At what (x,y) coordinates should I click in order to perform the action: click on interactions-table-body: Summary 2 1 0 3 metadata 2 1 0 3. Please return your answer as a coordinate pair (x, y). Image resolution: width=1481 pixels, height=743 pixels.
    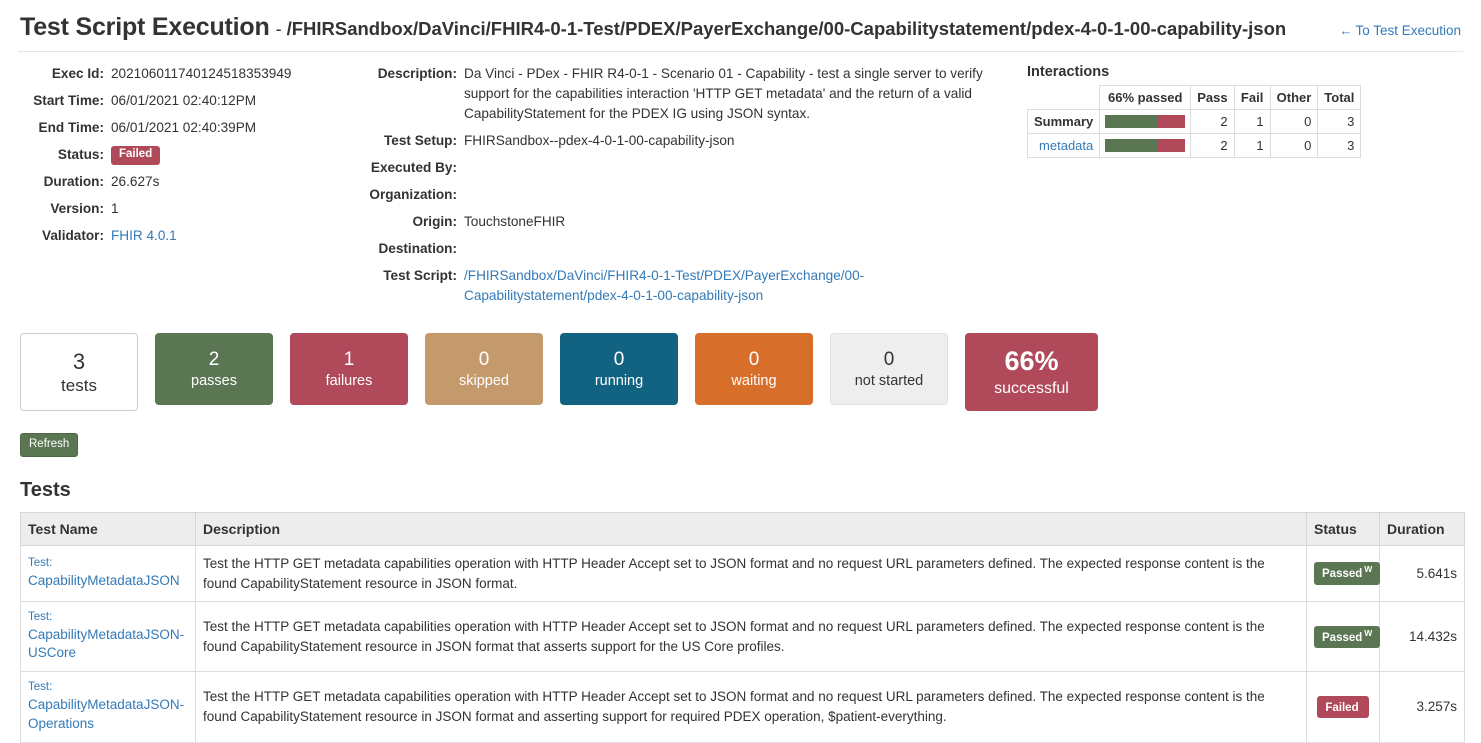
    Looking at the image, I should click on (1194, 133).